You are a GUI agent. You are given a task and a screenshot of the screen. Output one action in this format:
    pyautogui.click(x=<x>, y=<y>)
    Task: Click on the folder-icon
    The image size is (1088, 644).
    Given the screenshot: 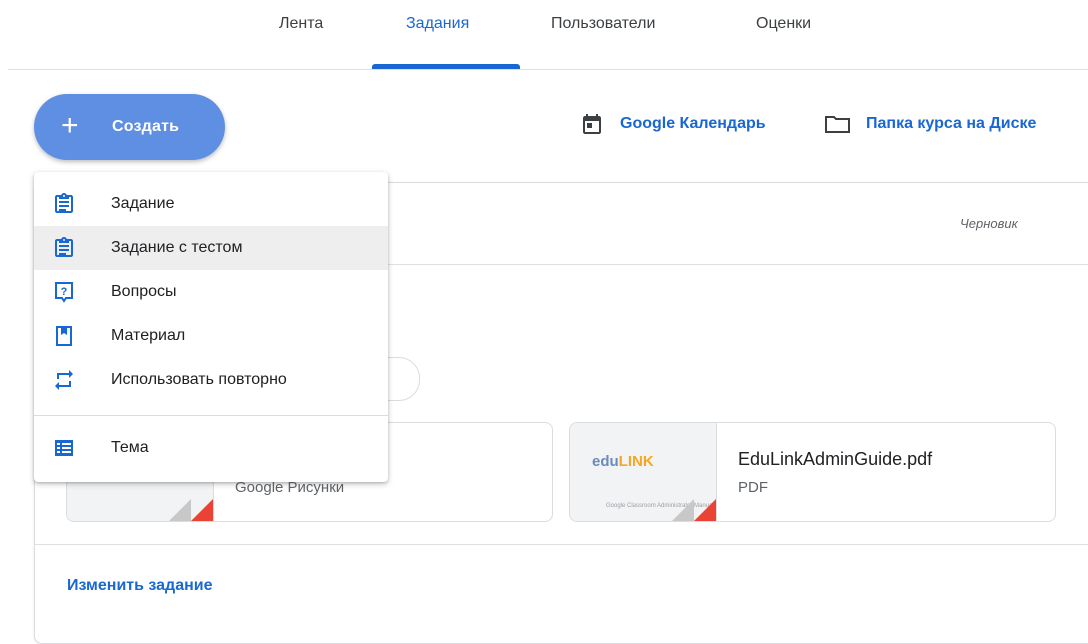 What is the action you would take?
    pyautogui.click(x=837, y=124)
    